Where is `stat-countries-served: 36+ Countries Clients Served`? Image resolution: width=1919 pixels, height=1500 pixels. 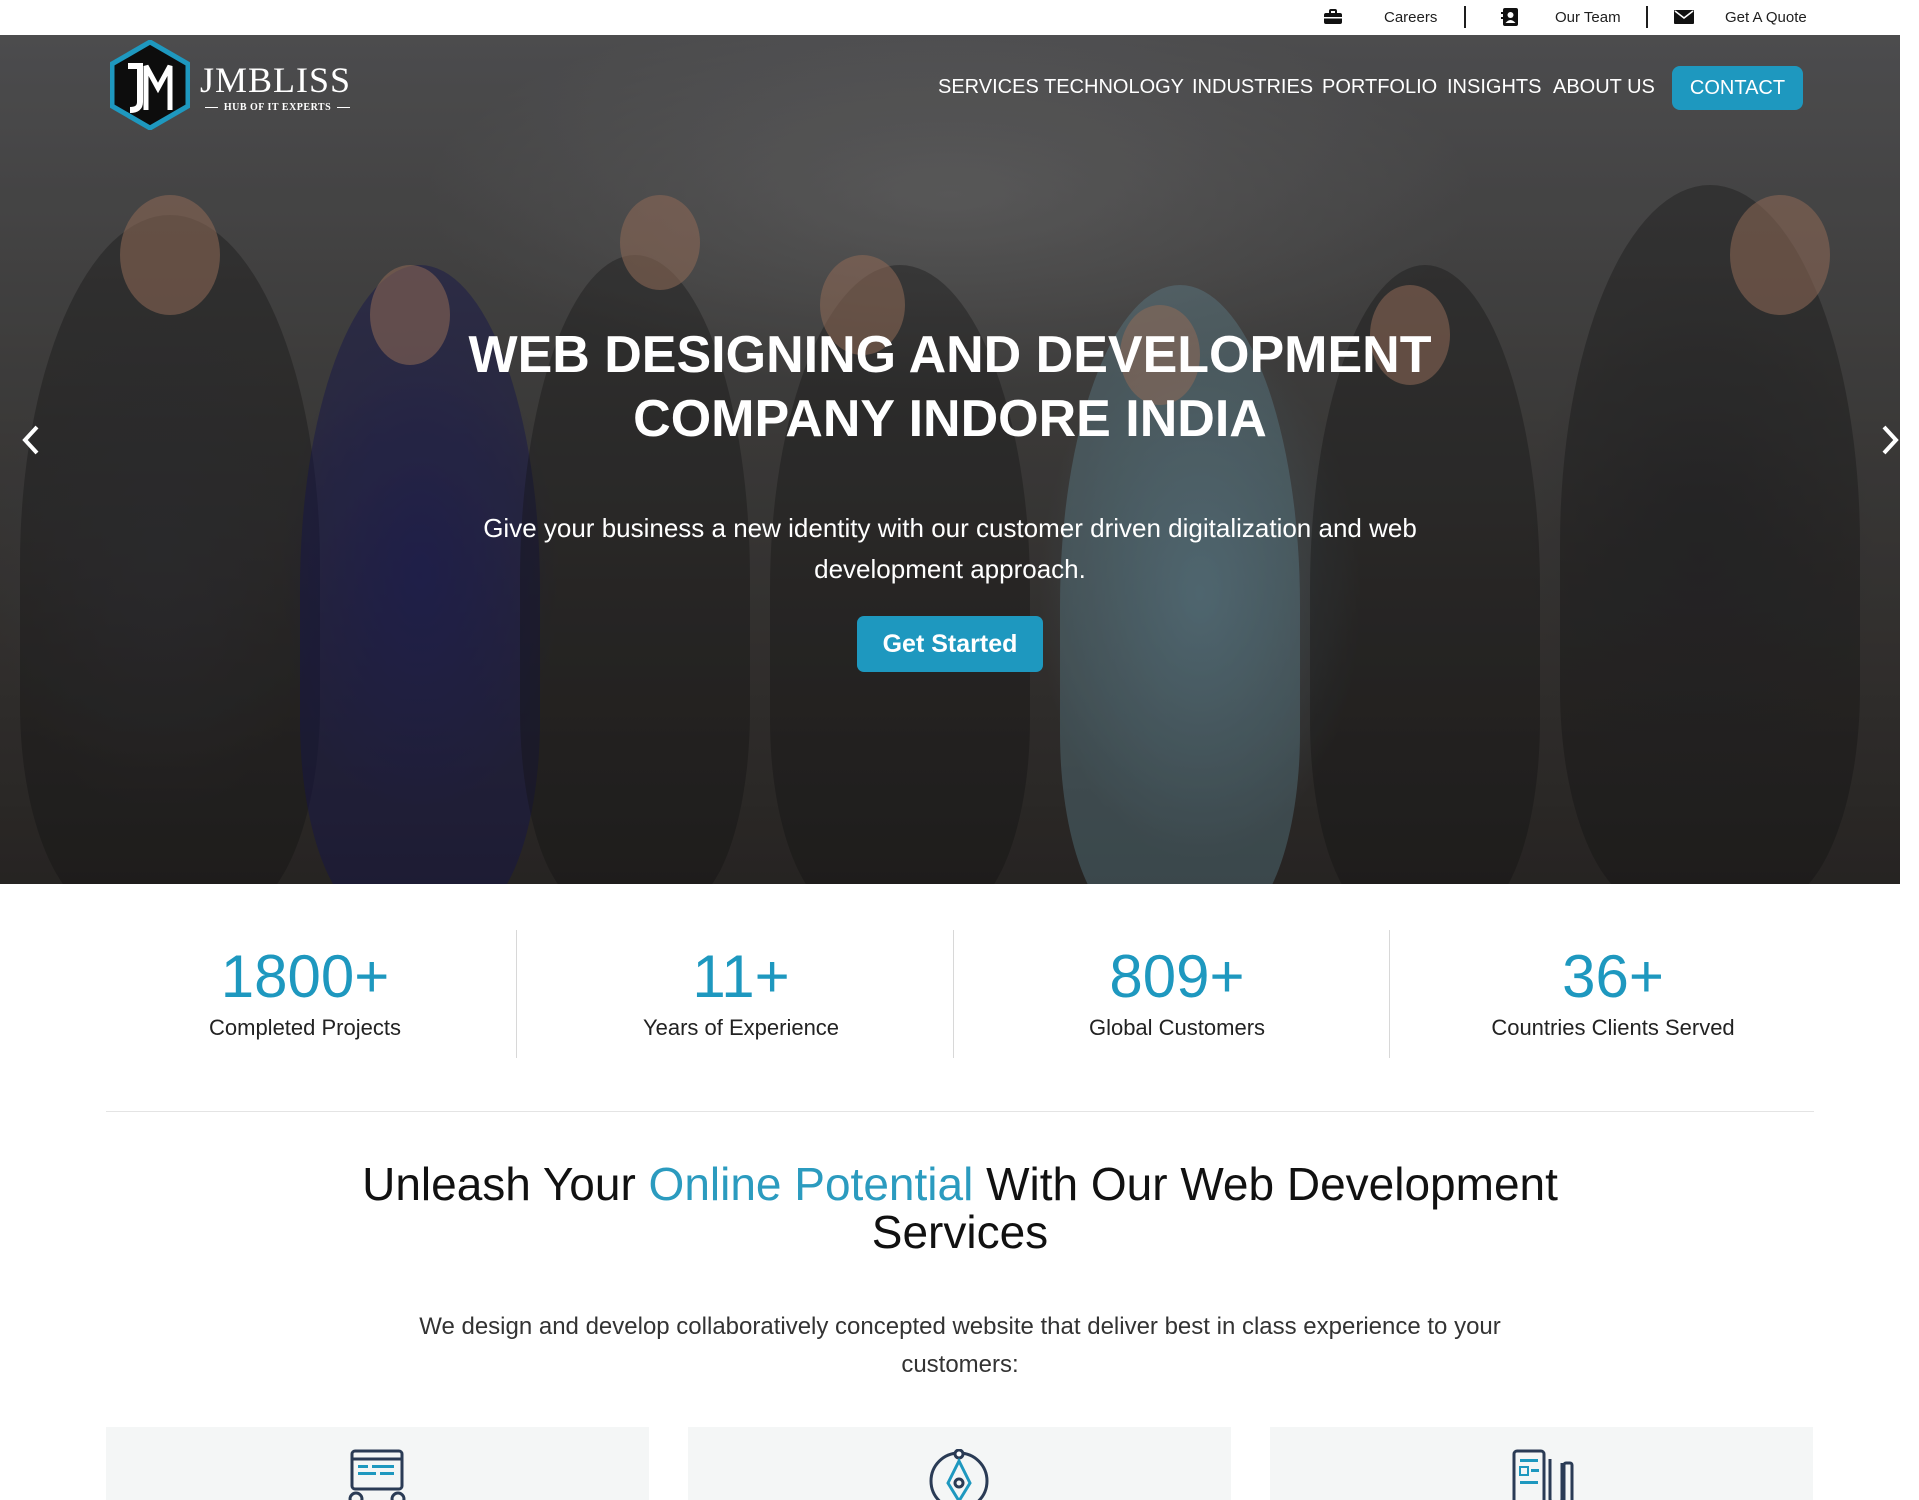
stat-countries-served: 36+ Countries Clients Served is located at coordinates (1613, 997).